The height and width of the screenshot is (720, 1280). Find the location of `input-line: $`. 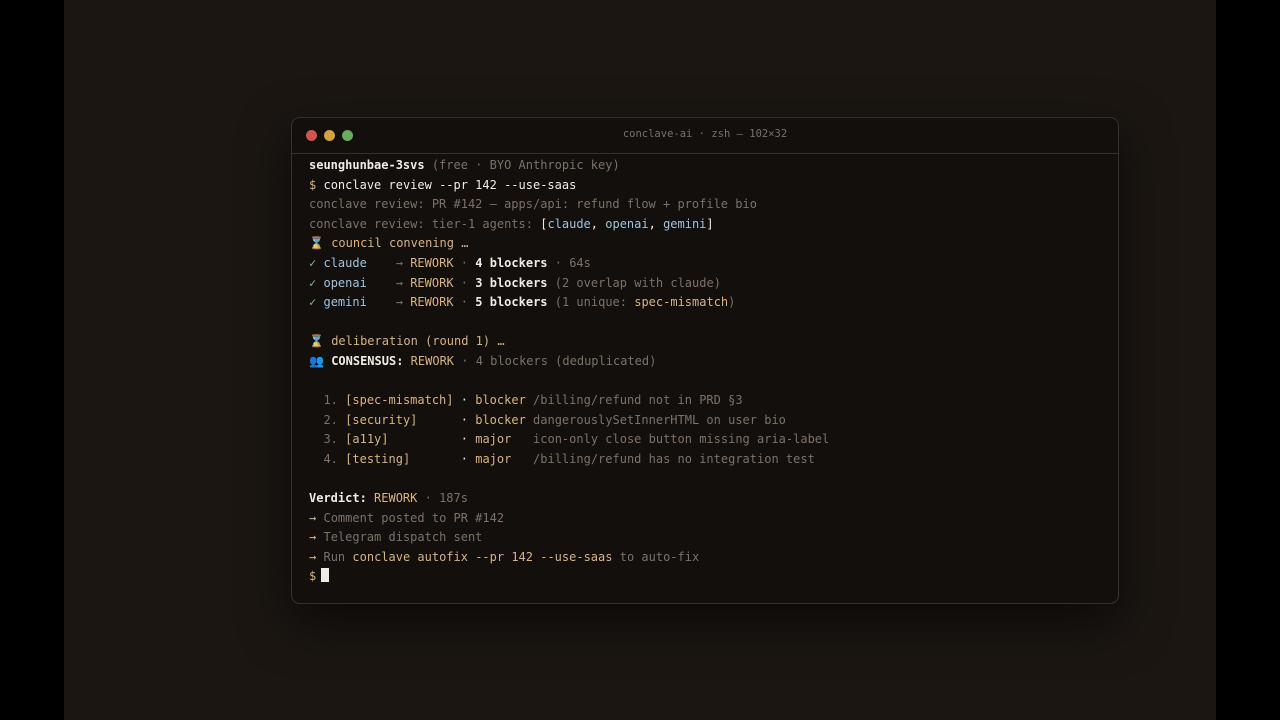

input-line: $ is located at coordinates (708, 577).